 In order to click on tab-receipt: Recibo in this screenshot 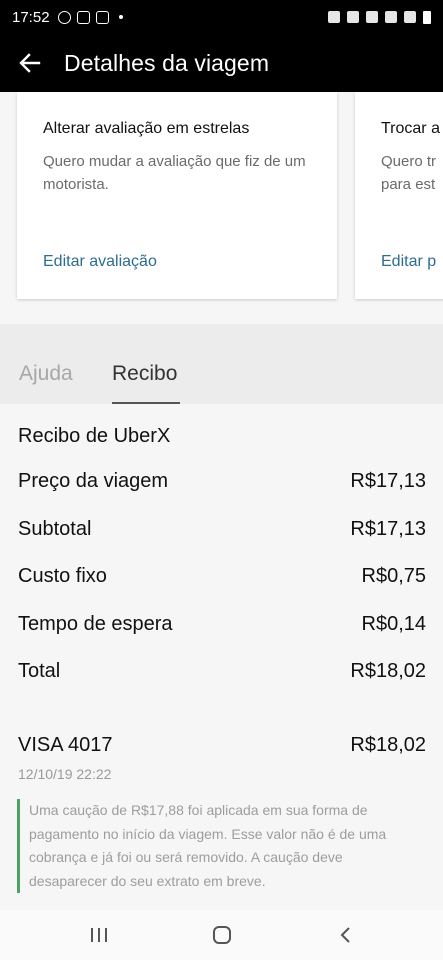, I will do `click(144, 374)`.